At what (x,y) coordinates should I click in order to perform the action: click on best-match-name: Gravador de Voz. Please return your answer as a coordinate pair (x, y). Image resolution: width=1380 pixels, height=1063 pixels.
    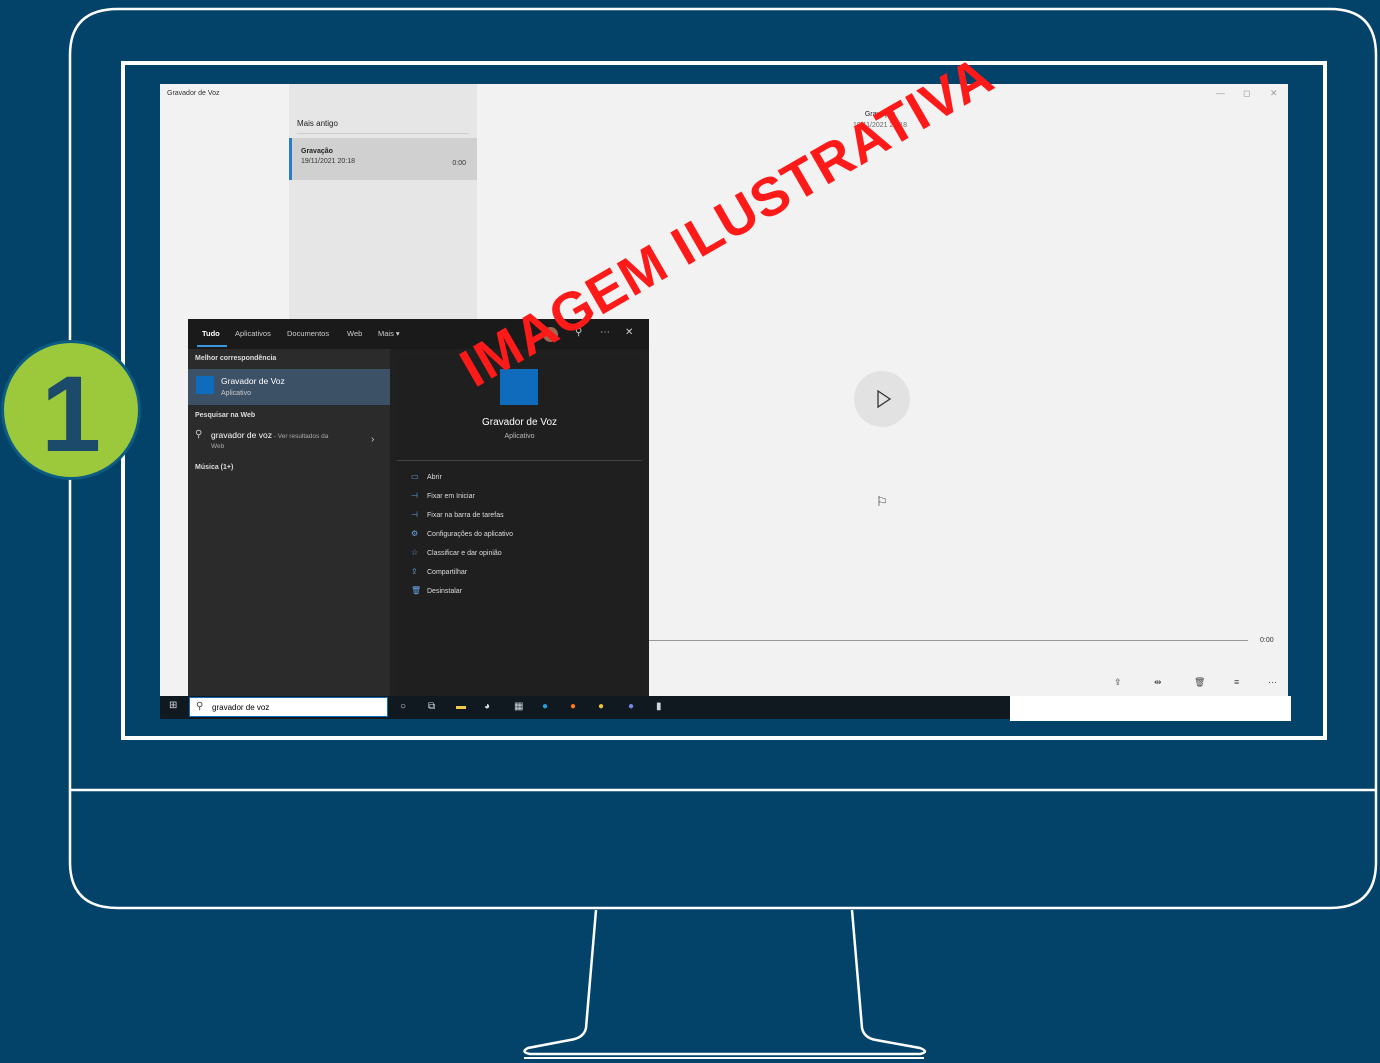
    Looking at the image, I should click on (253, 381).